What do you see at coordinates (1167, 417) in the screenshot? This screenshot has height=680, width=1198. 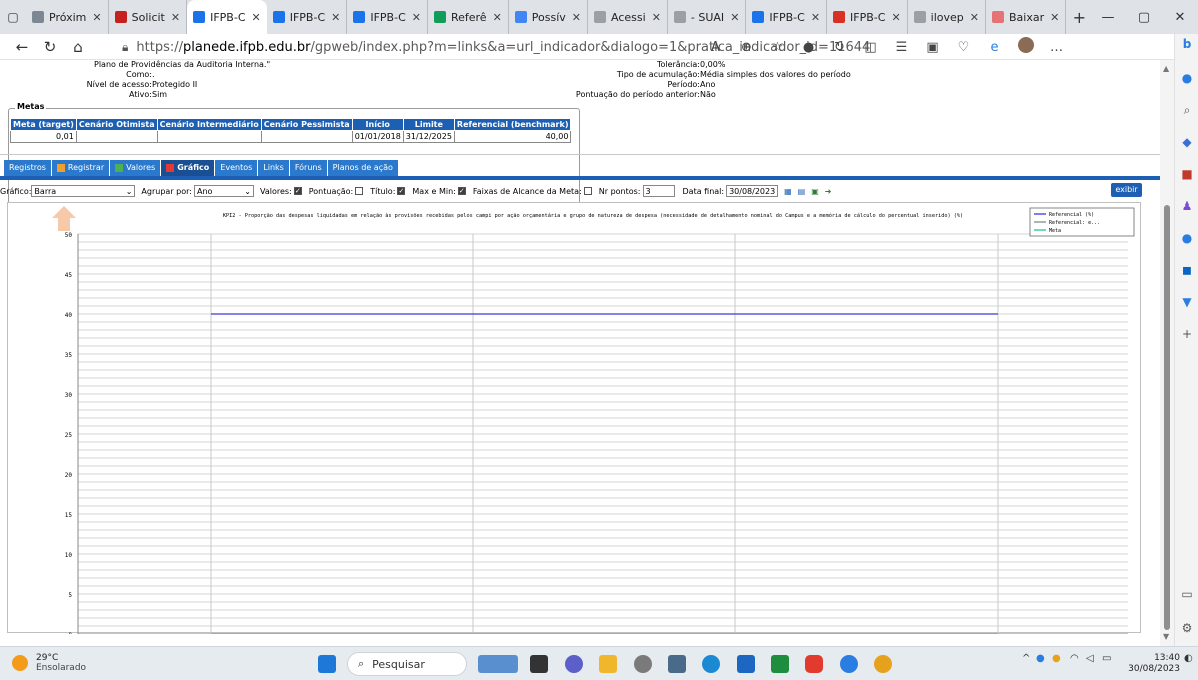 I see `scroll-thumb` at bounding box center [1167, 417].